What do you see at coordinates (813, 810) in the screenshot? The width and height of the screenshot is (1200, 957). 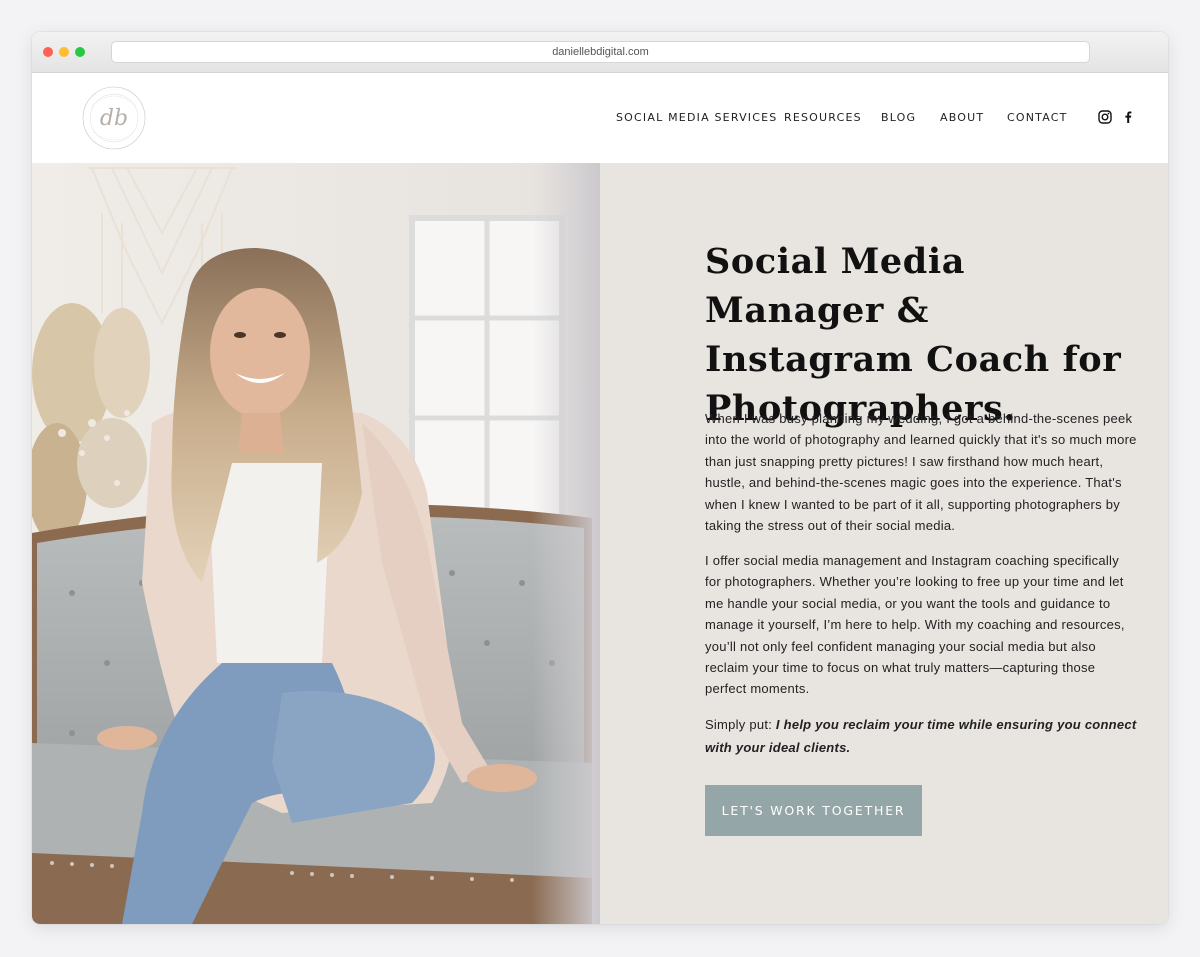 I see `work-together-button: LET'S WORK TOGETHER` at bounding box center [813, 810].